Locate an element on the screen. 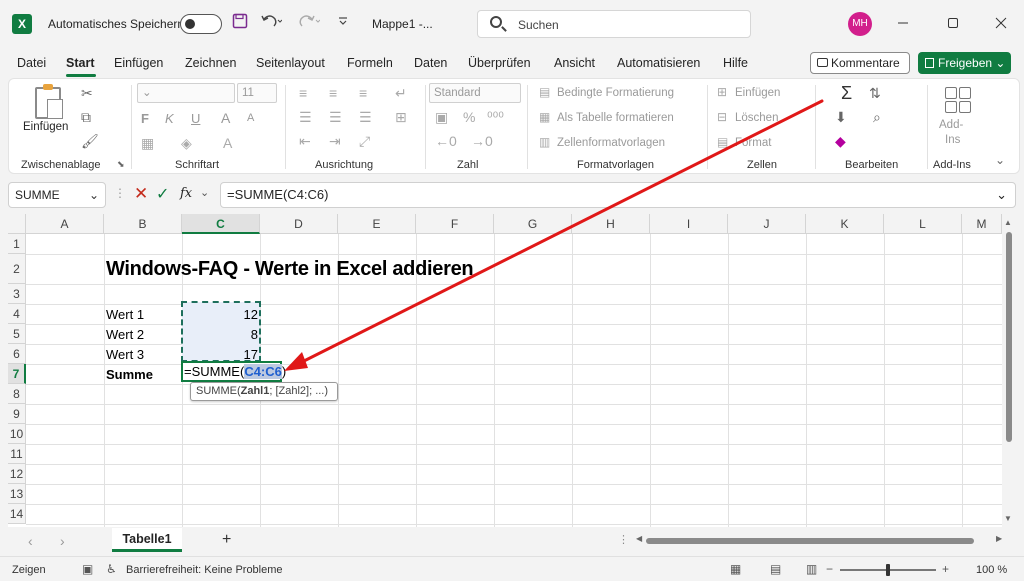 This screenshot has height=581, width=1024. zoom-in-icon: + is located at coordinates (945, 569).